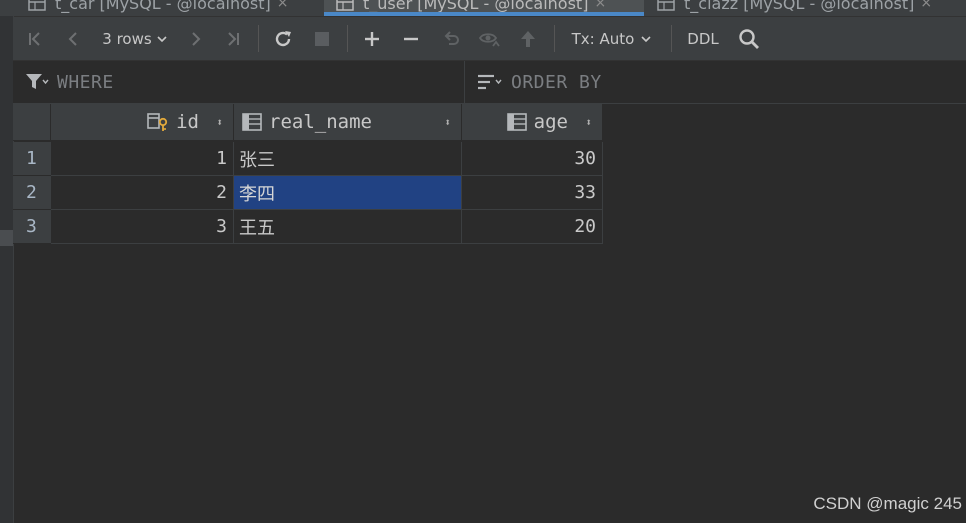 Image resolution: width=966 pixels, height=523 pixels. I want to click on arrow-up-icon, so click(528, 39).